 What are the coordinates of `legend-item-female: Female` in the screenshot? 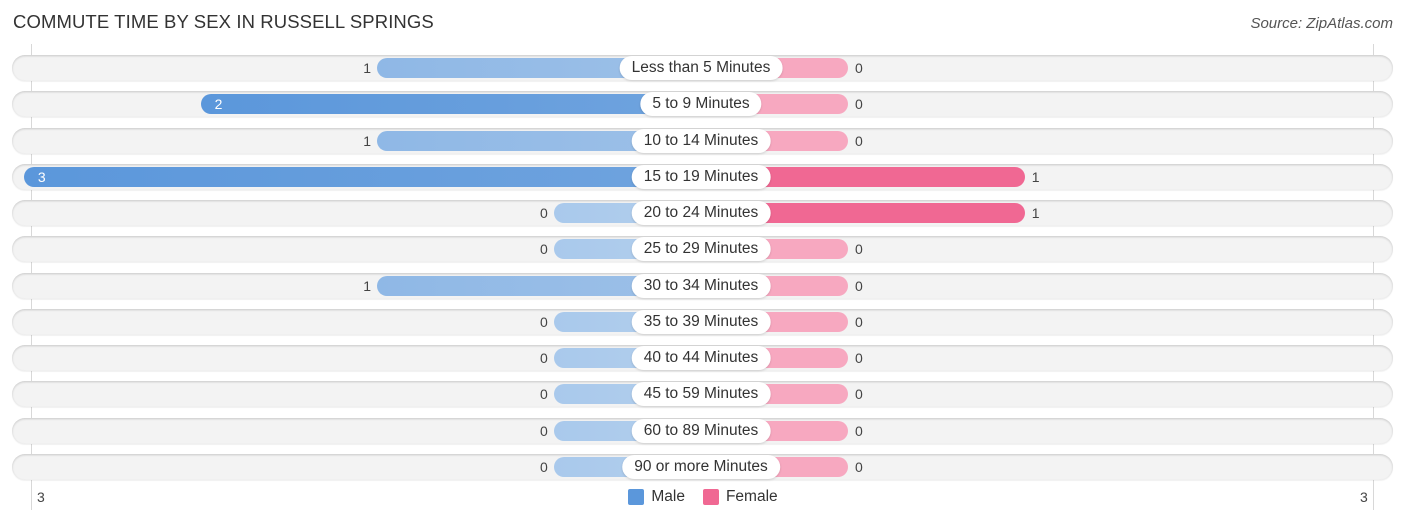 It's located at (740, 497).